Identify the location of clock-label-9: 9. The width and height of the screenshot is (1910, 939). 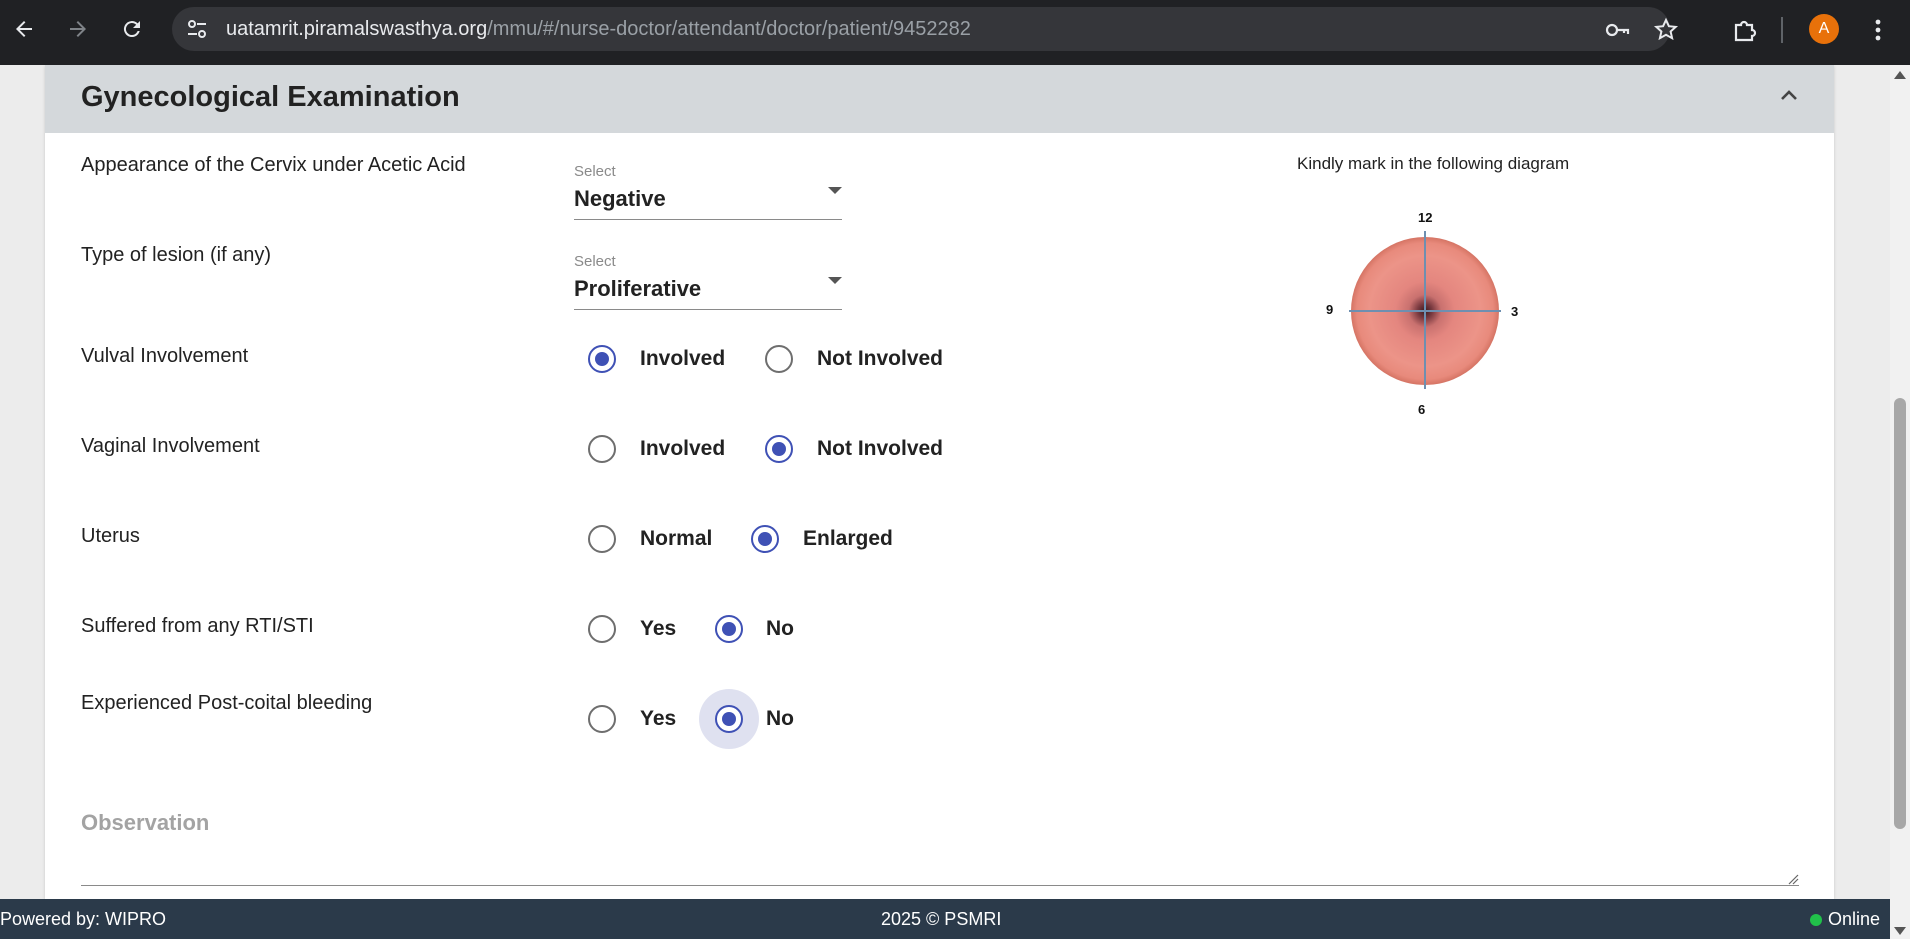
(1330, 309).